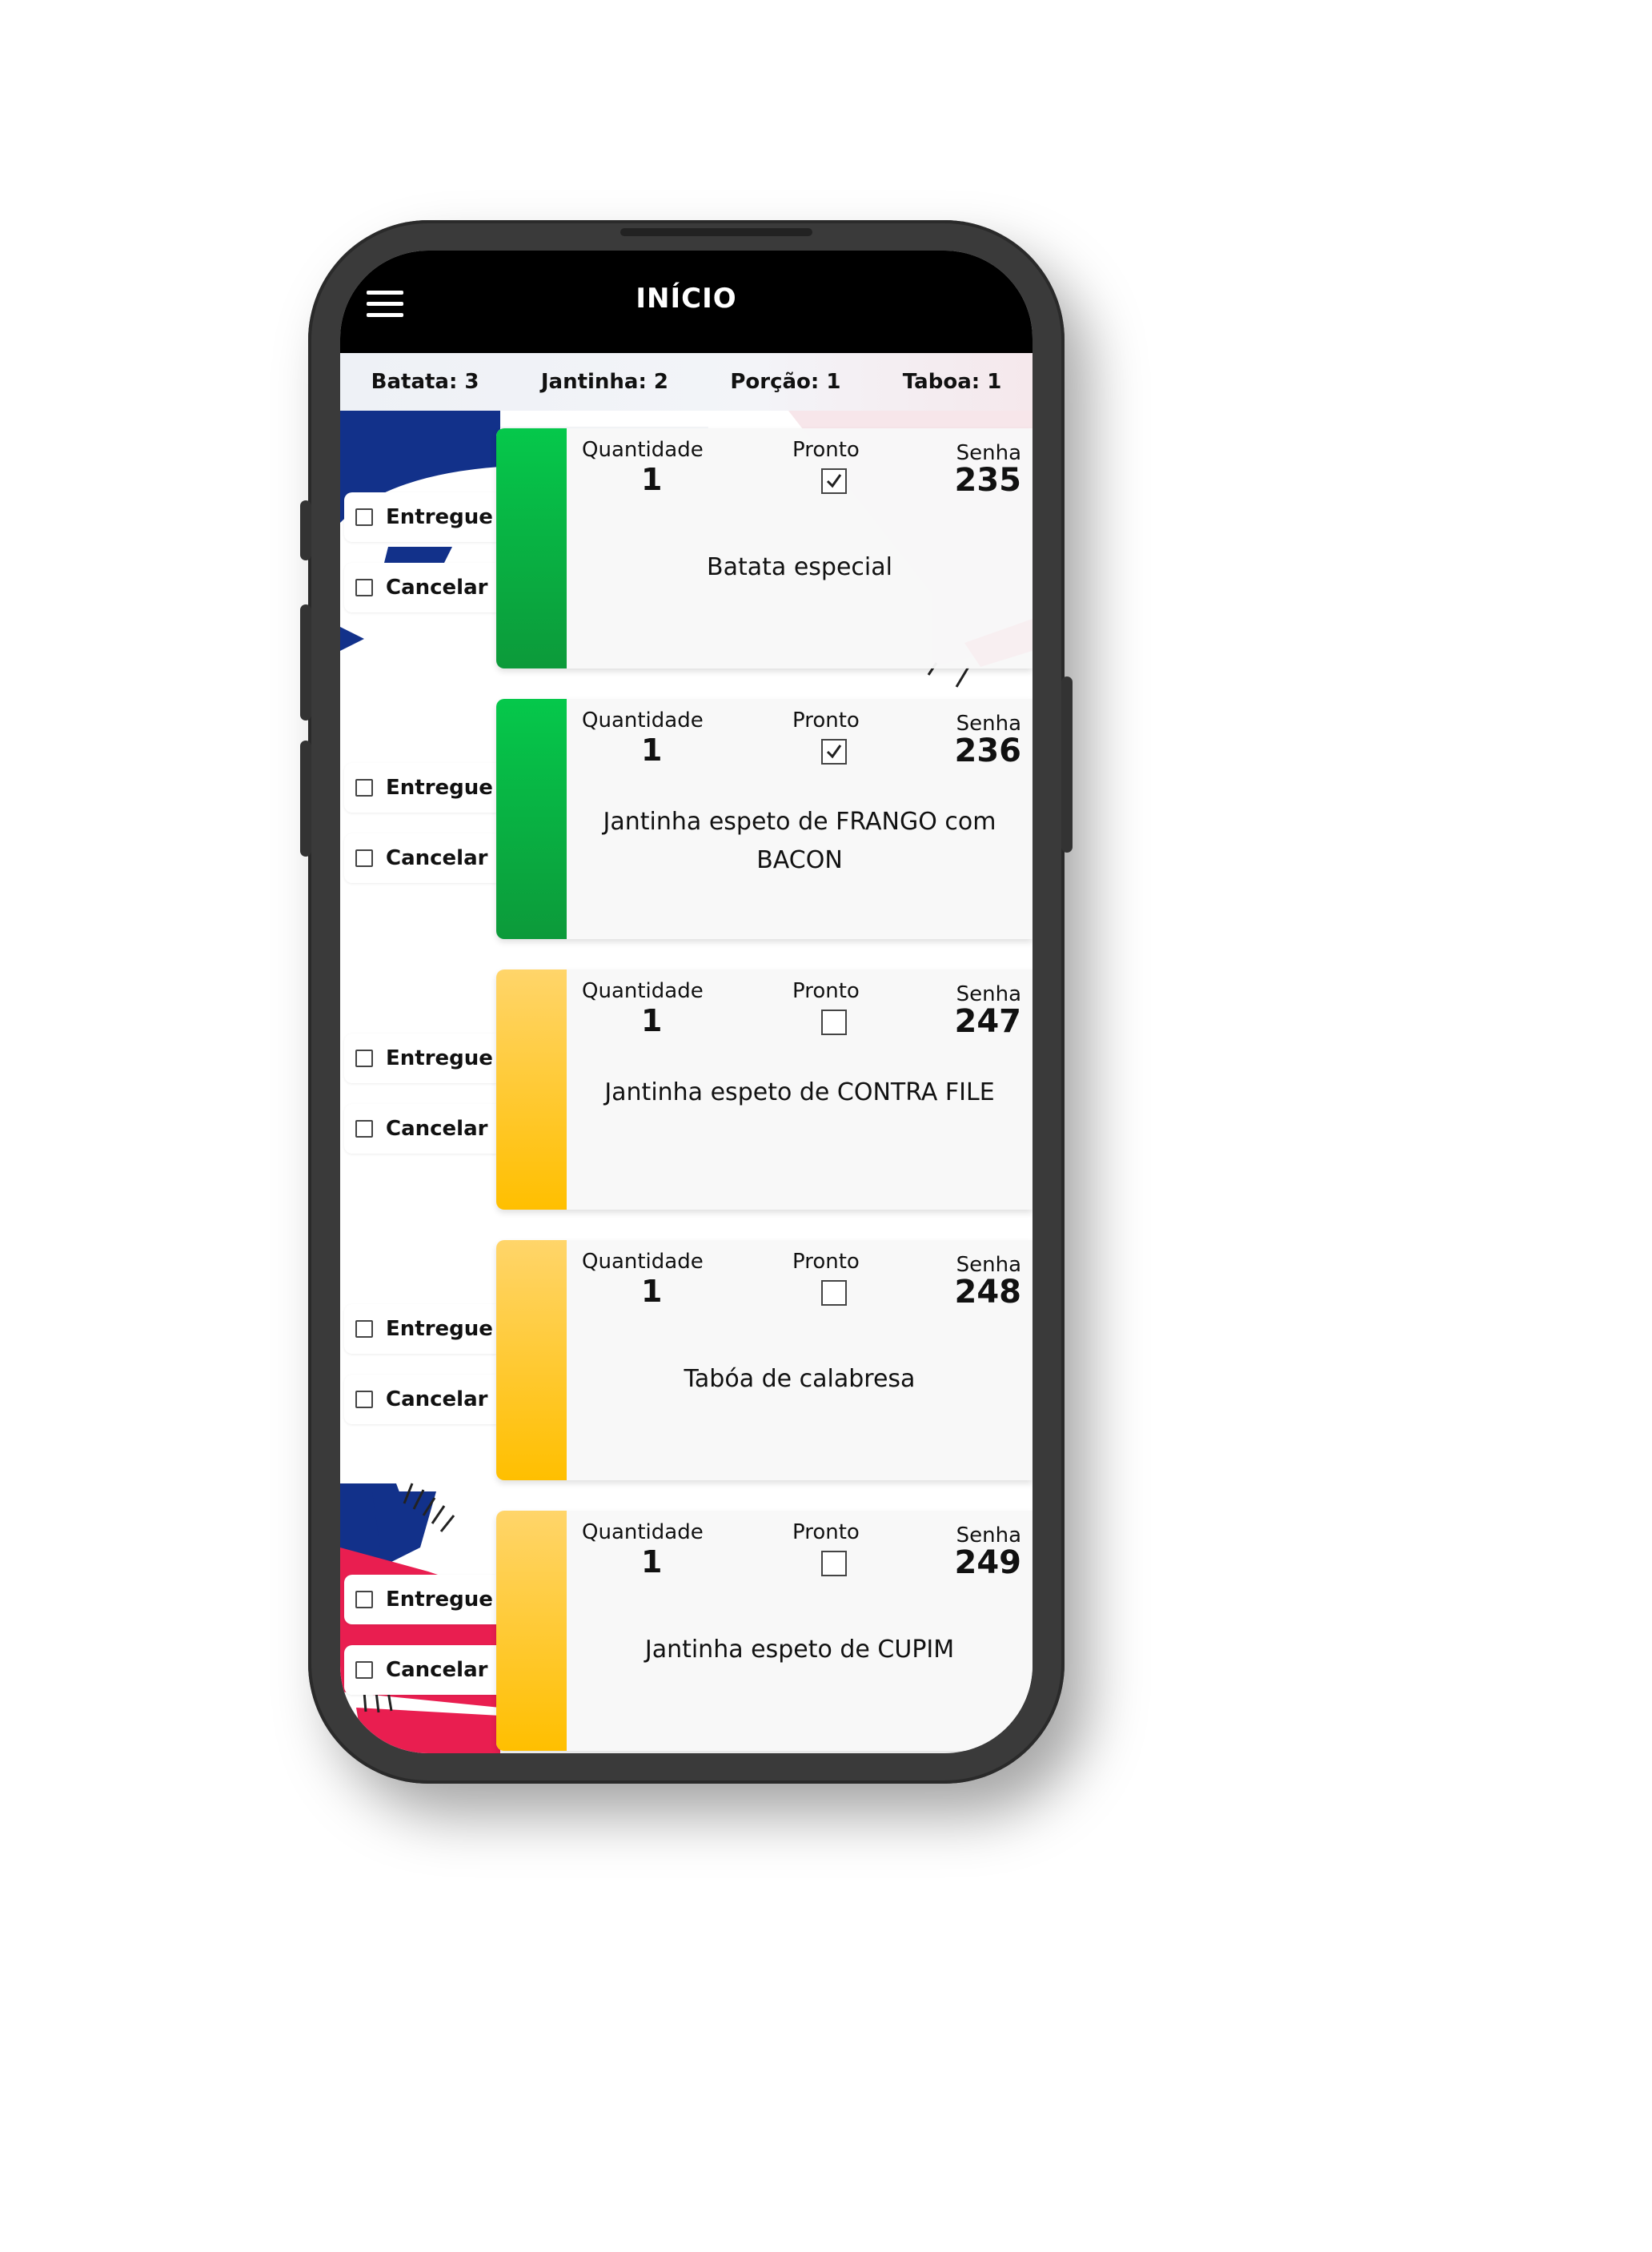  What do you see at coordinates (799, 841) in the screenshot?
I see `product-name: Jantinha espeto de FRANGO com BACON` at bounding box center [799, 841].